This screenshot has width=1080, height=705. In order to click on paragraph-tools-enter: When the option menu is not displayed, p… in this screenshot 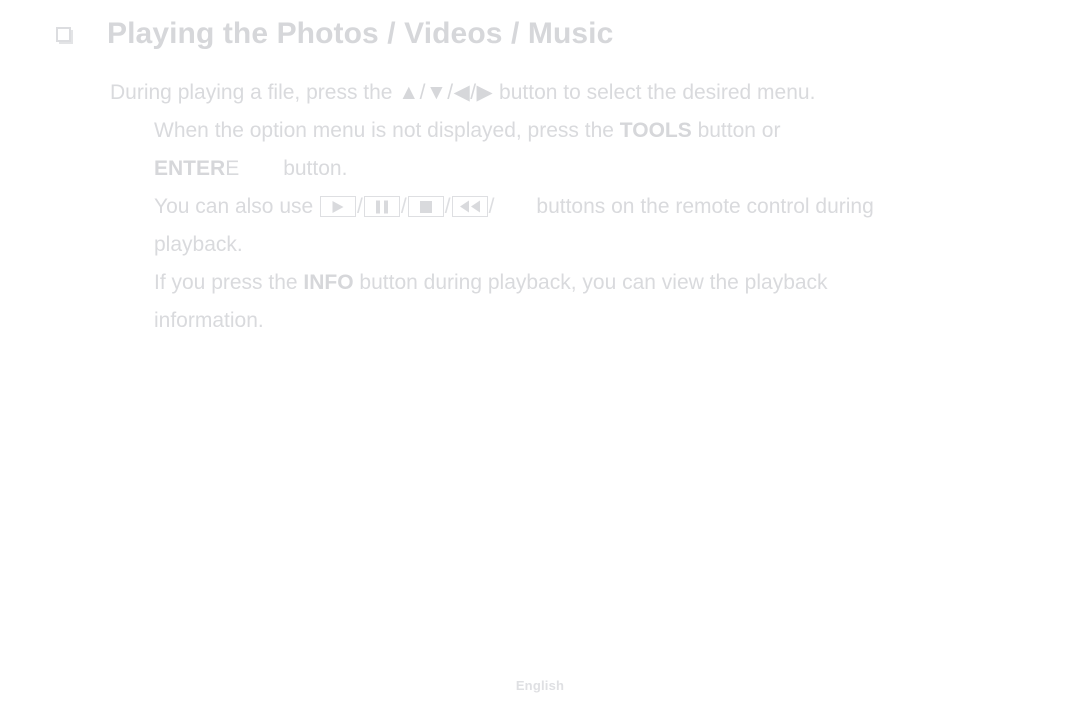, I will do `click(597, 150)`.